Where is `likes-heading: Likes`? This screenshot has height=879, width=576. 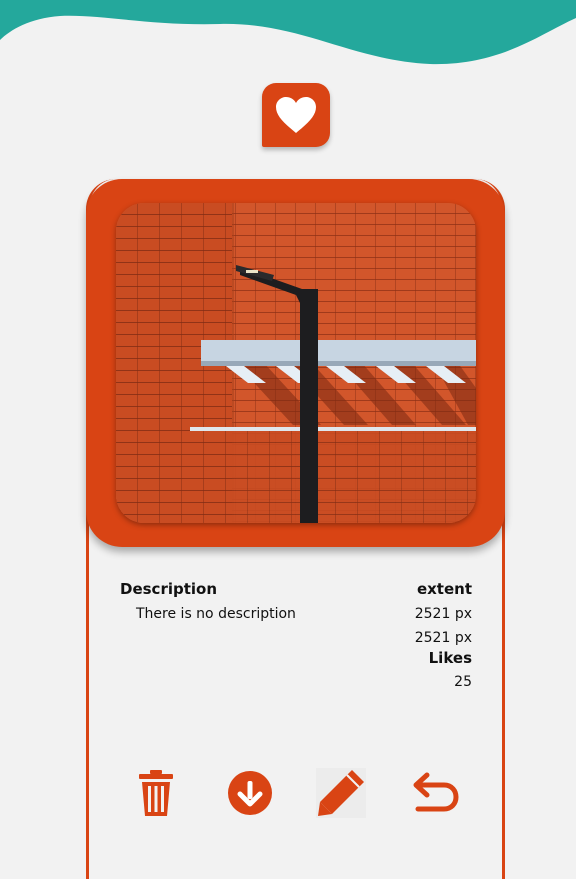 likes-heading: Likes is located at coordinates (450, 658).